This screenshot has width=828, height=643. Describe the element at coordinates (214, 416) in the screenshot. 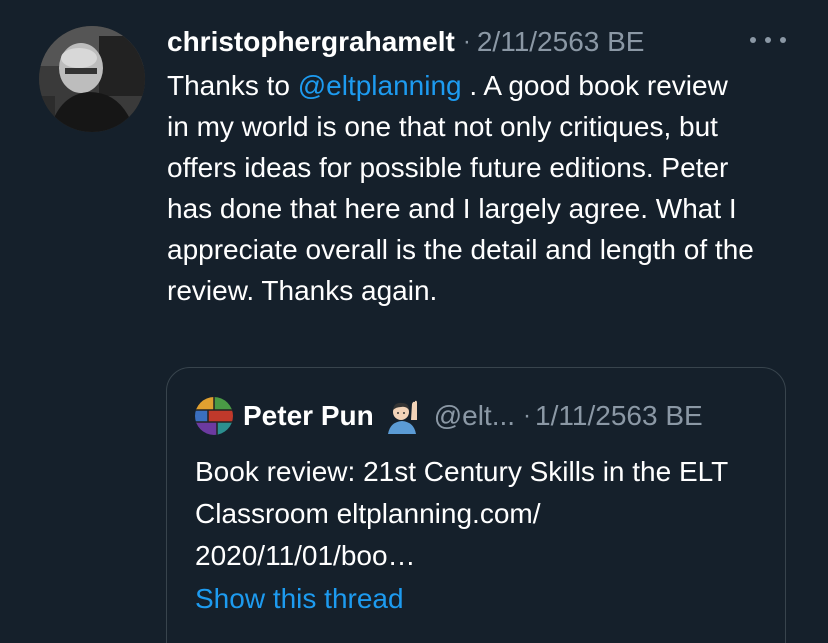

I see `quoted-author-avatar` at that location.